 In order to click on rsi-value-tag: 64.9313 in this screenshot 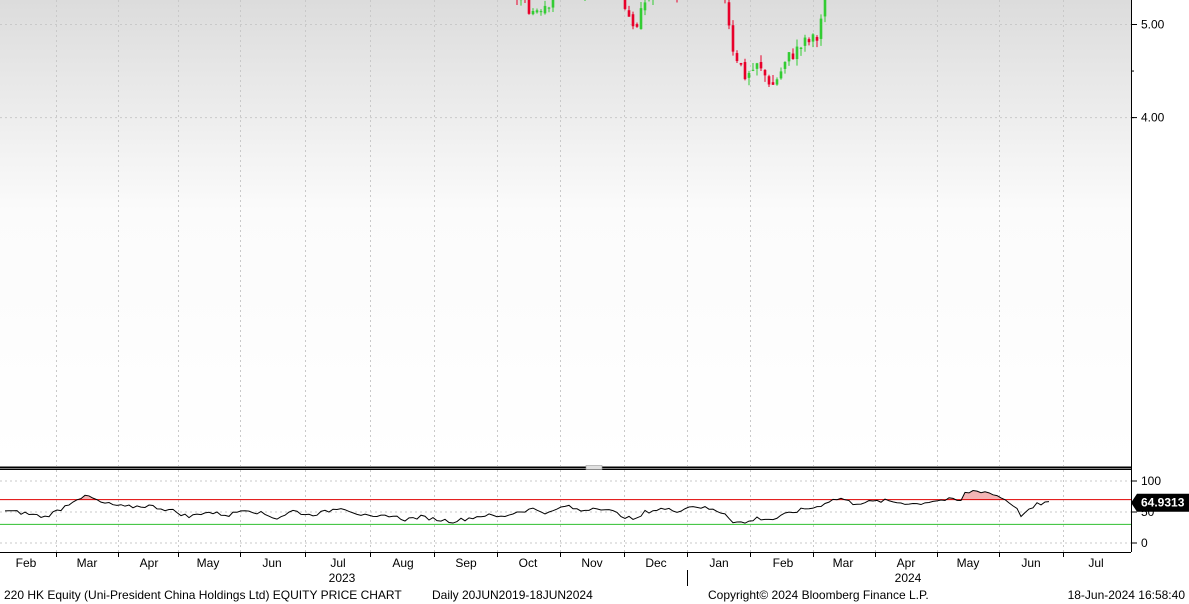, I will do `click(1160, 502)`.